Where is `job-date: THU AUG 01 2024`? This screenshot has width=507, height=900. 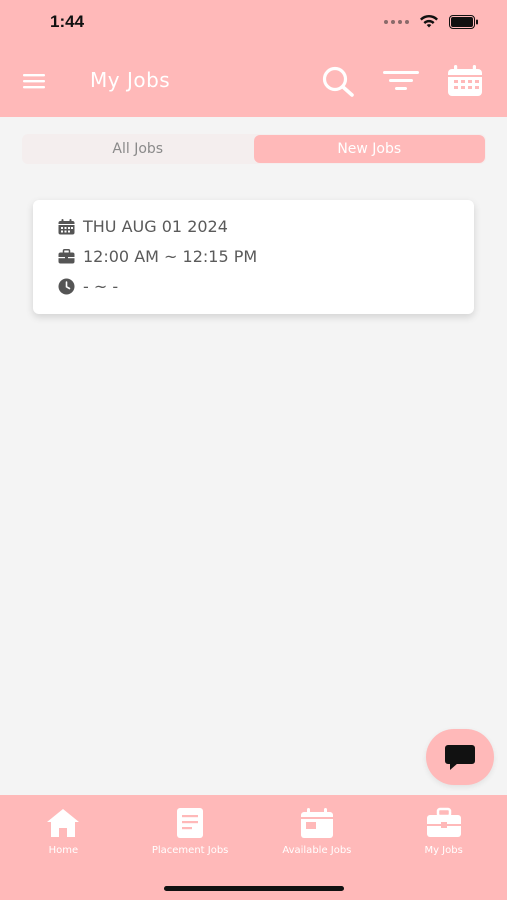 job-date: THU AUG 01 2024 is located at coordinates (155, 226).